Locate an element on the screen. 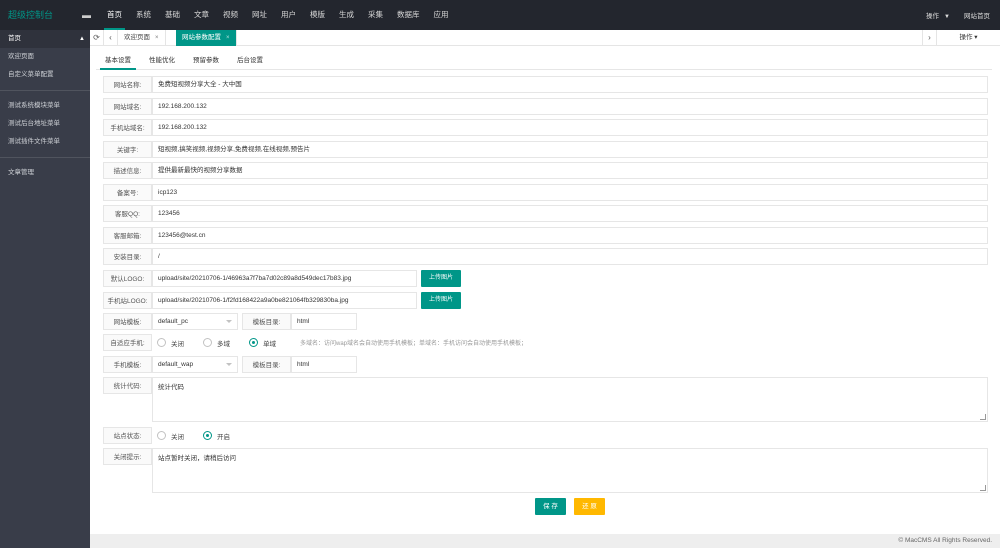  tabs-ops-label: 操作 is located at coordinates (966, 37).